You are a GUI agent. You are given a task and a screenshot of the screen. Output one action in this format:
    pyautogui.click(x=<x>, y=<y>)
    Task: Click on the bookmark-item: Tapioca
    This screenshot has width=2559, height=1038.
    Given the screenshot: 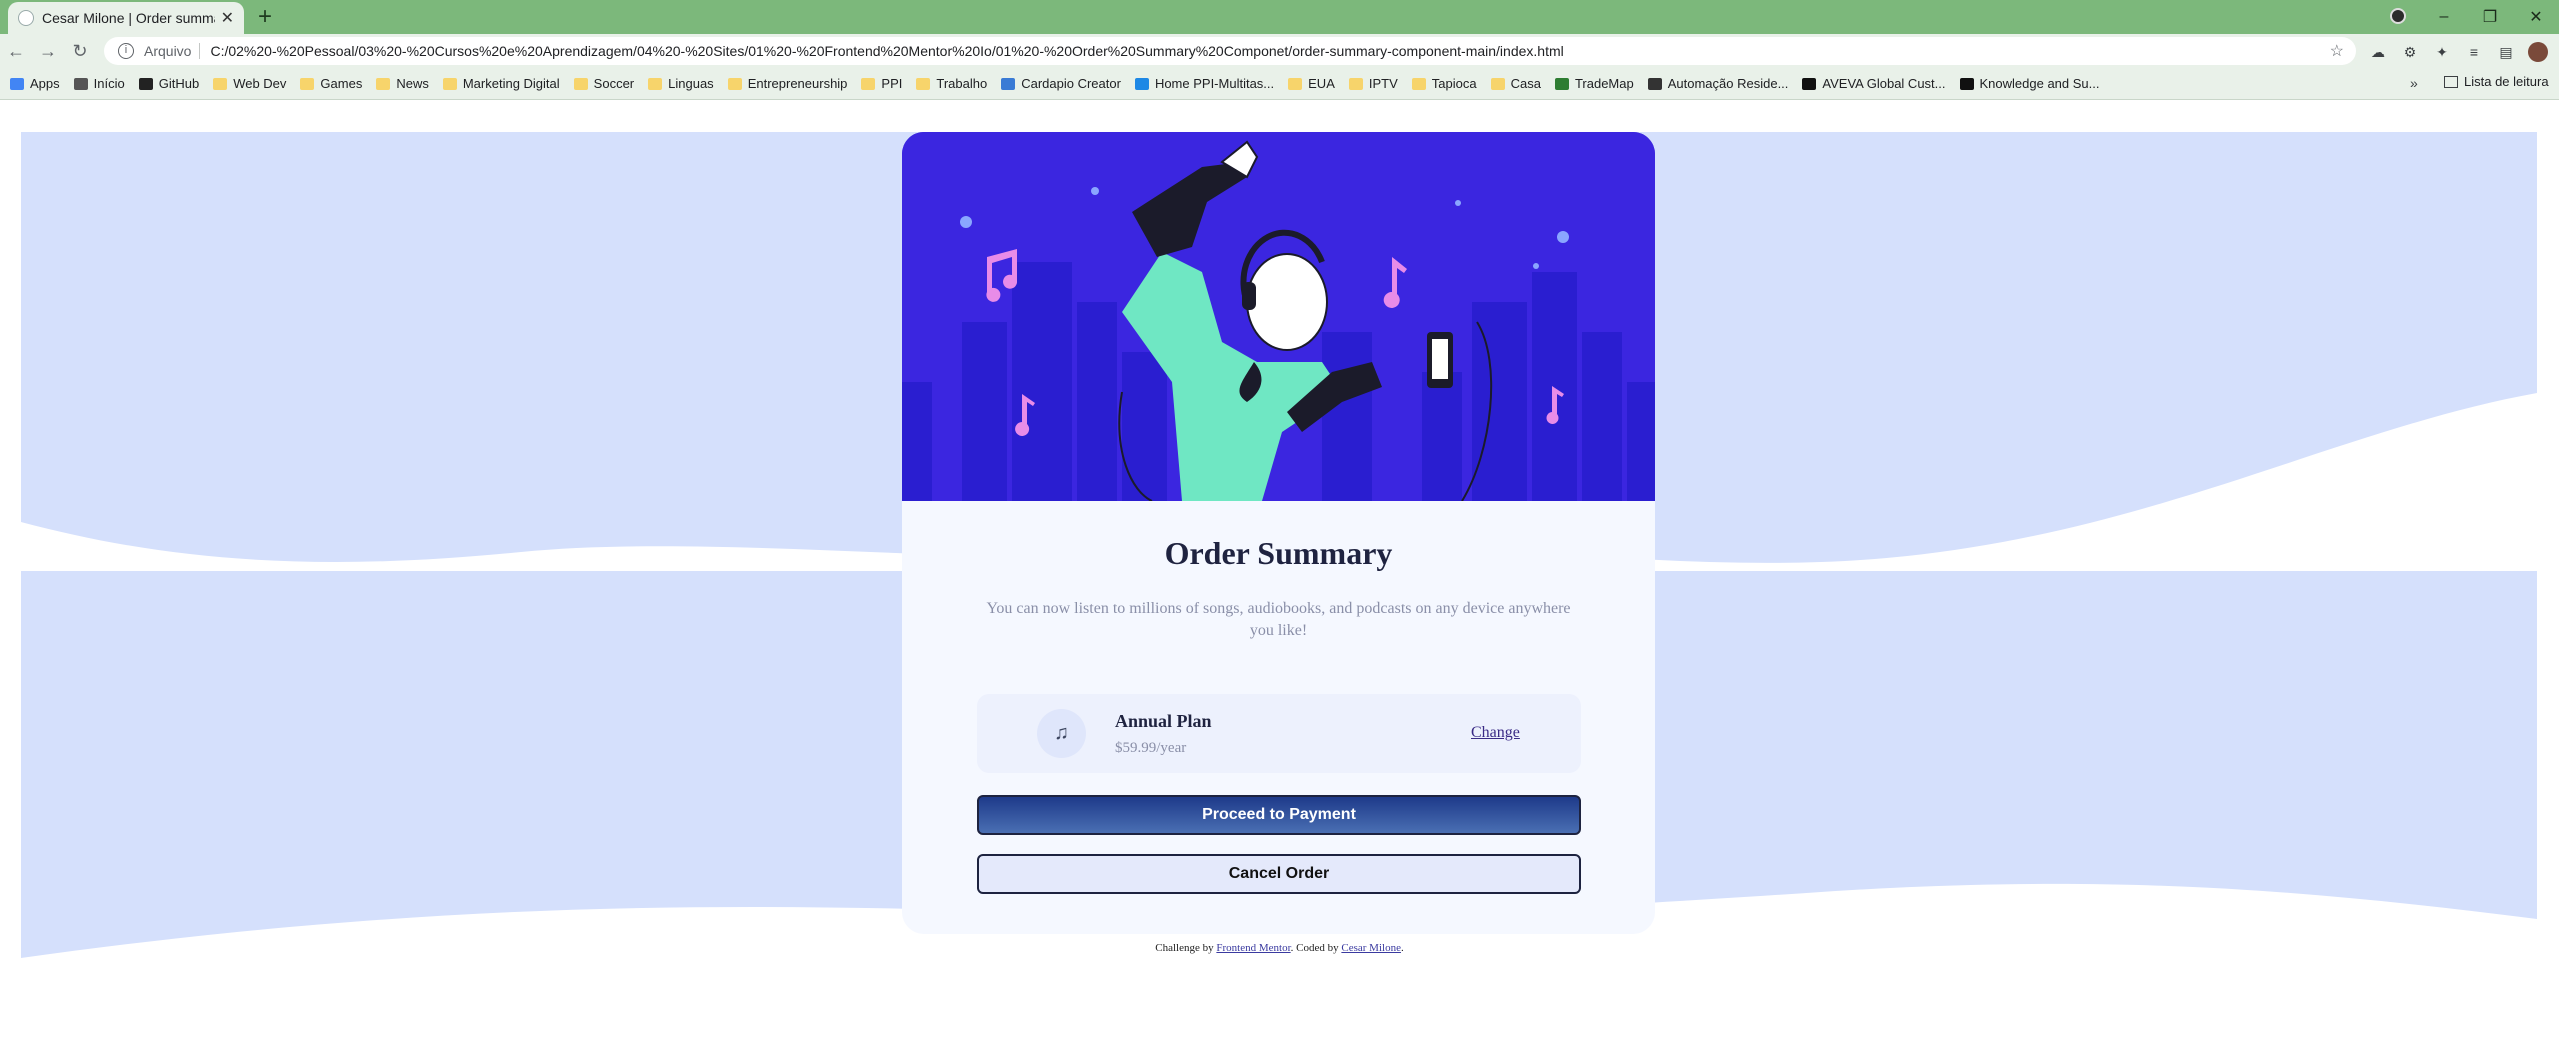 What is the action you would take?
    pyautogui.click(x=1444, y=83)
    